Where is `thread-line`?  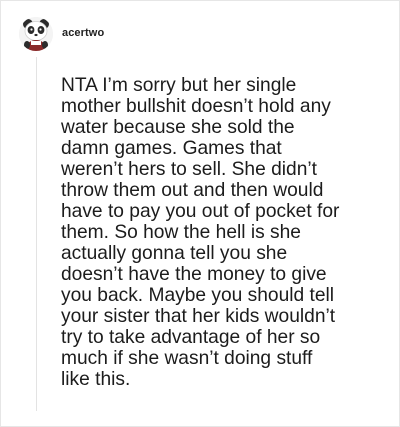
thread-line is located at coordinates (36, 234).